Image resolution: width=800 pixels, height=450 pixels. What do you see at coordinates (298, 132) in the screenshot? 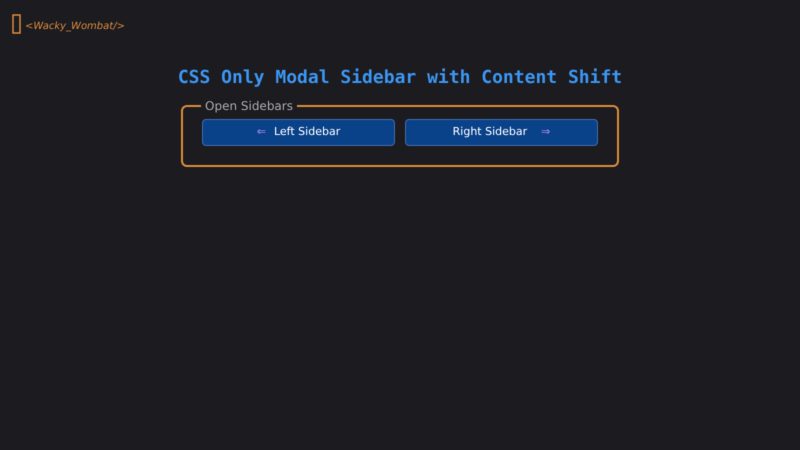
I see `sidebar-button: ⇐ Left Sidebar` at bounding box center [298, 132].